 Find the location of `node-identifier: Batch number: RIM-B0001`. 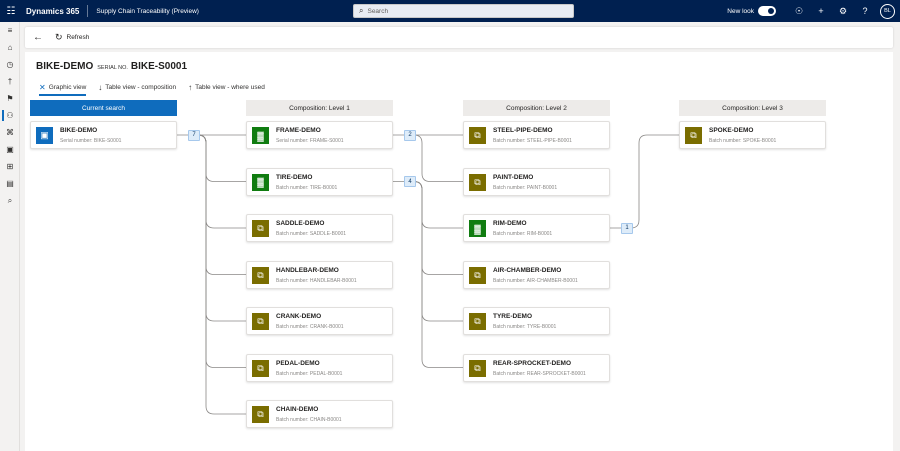

node-identifier: Batch number: RIM-B0001 is located at coordinates (523, 234).